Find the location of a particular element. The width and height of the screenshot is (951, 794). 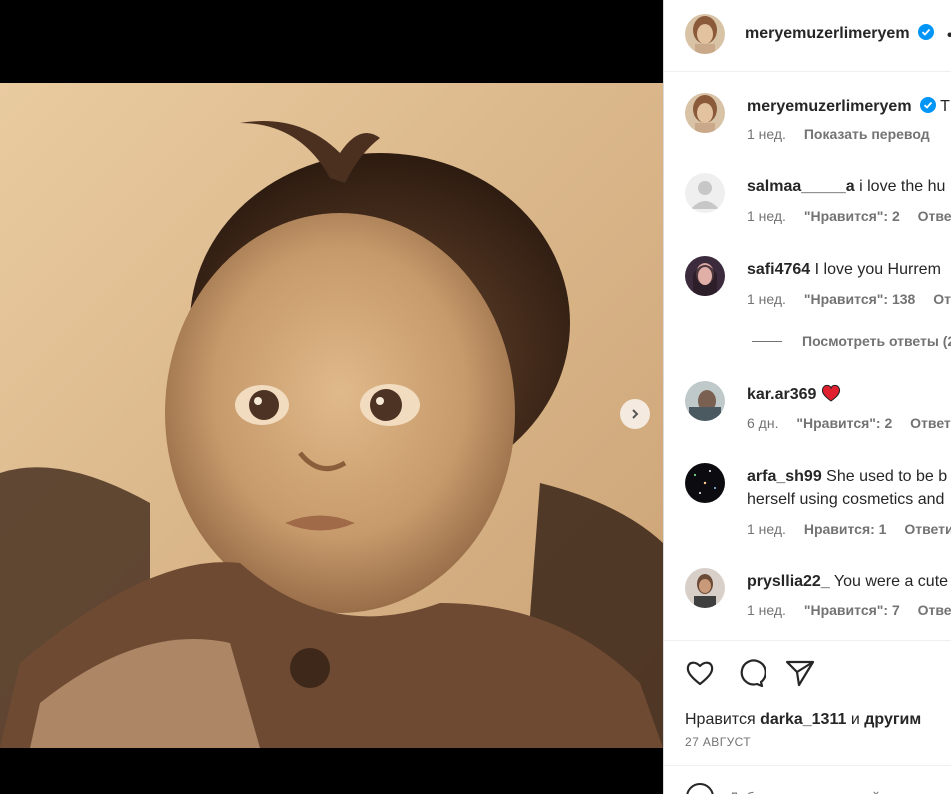

send-icon is located at coordinates (800, 673).